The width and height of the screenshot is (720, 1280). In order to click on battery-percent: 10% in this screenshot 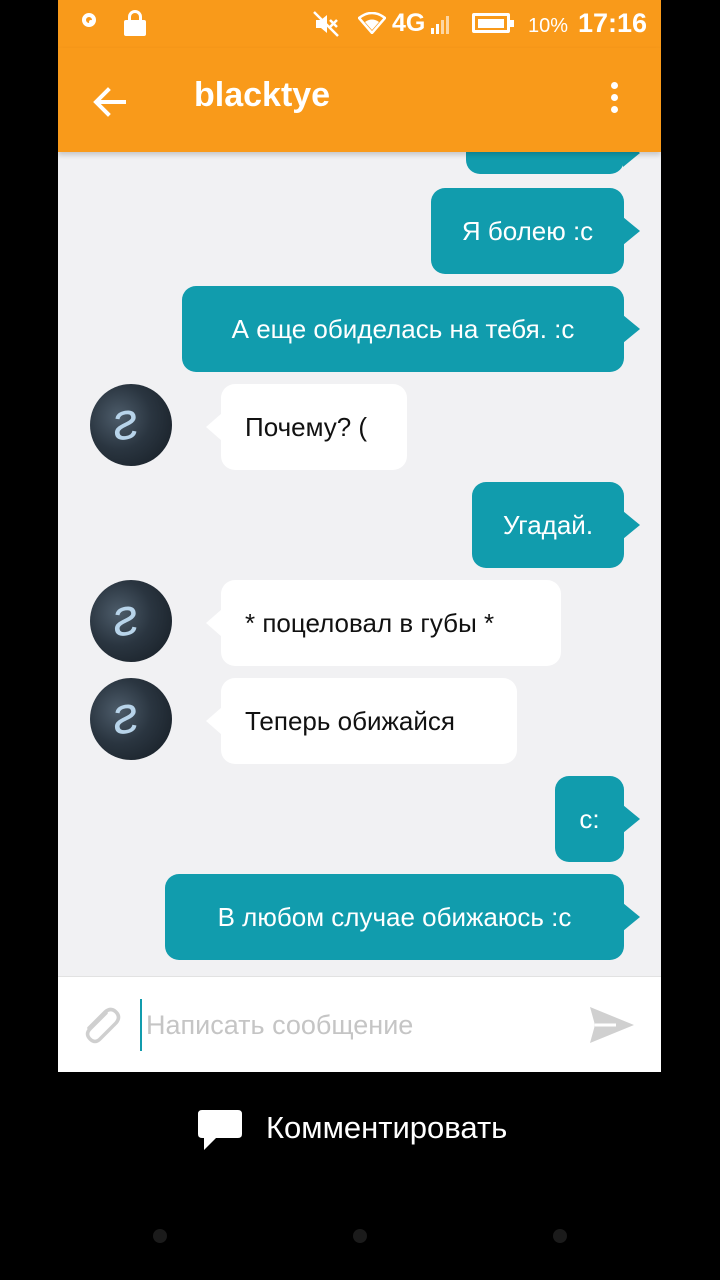, I will do `click(548, 26)`.